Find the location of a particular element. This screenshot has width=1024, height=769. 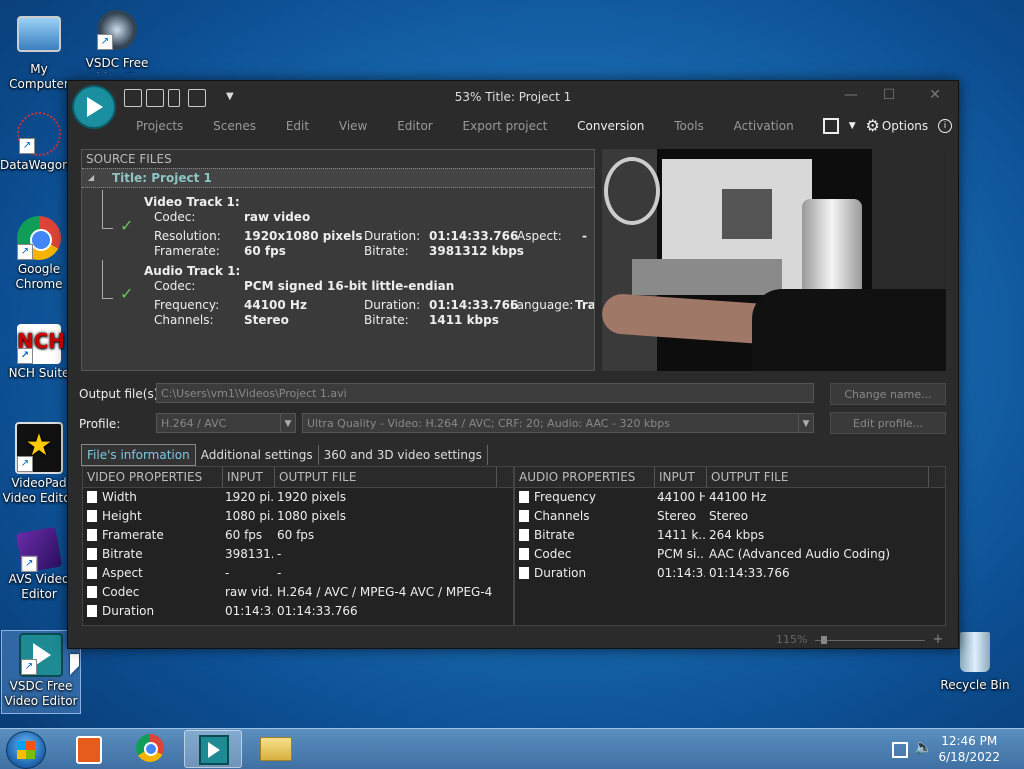

computer-icon is located at coordinates (39, 34).